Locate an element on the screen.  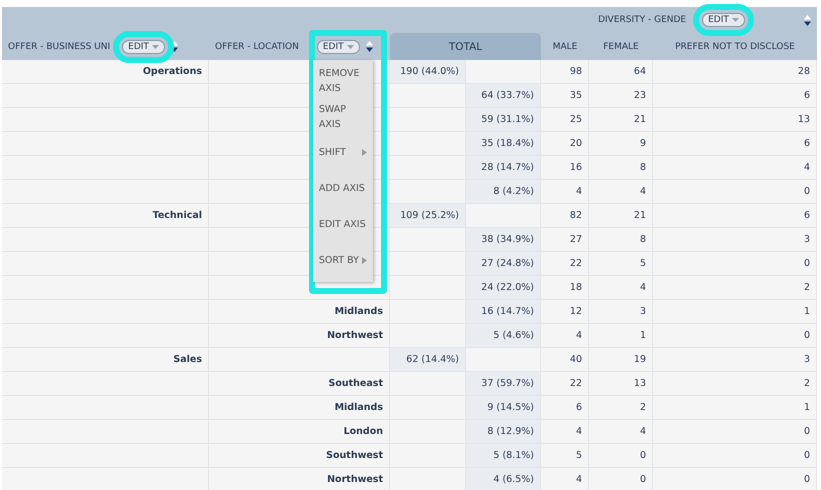
menu-item: SWAP AXIS is located at coordinates (342, 116).